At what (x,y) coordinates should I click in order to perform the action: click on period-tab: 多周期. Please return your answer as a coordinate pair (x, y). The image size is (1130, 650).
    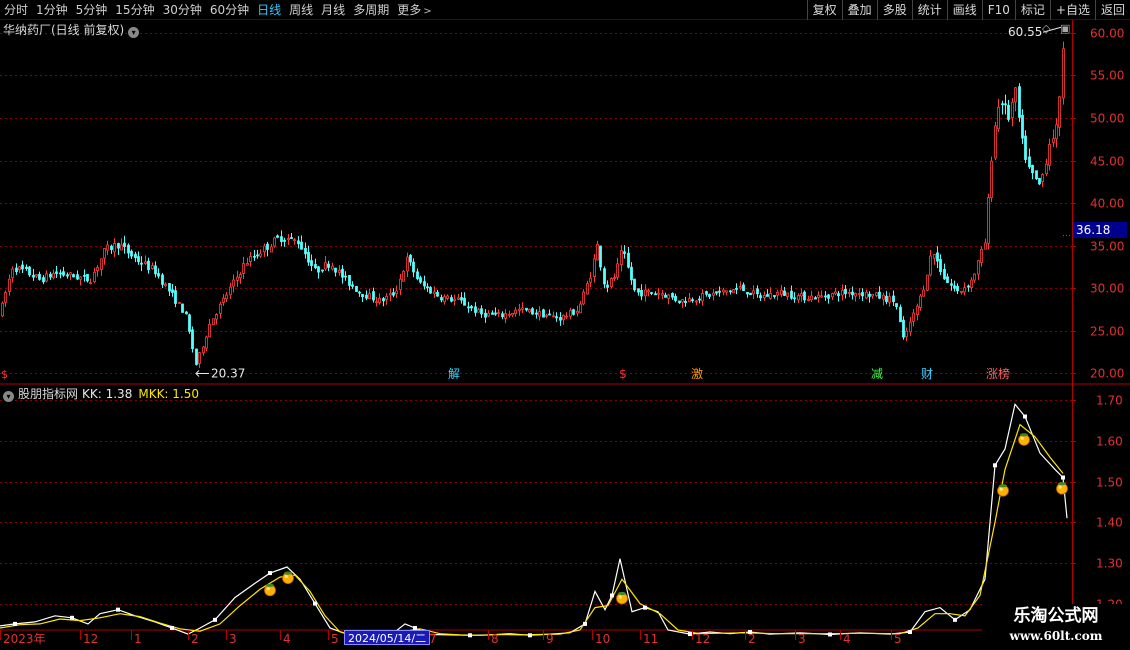
    Looking at the image, I should click on (371, 10).